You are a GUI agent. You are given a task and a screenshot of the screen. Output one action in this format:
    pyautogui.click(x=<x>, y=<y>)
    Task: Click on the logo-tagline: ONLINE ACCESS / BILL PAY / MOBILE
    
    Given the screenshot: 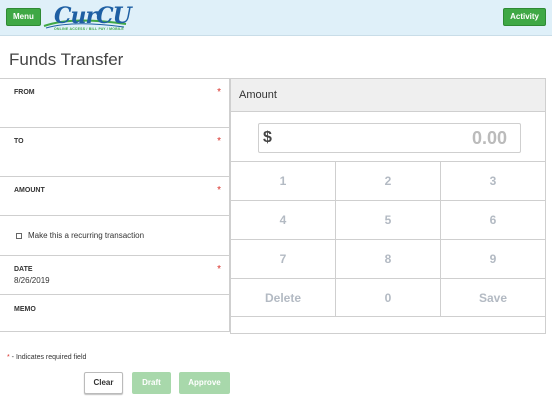 What is the action you would take?
    pyautogui.click(x=89, y=29)
    